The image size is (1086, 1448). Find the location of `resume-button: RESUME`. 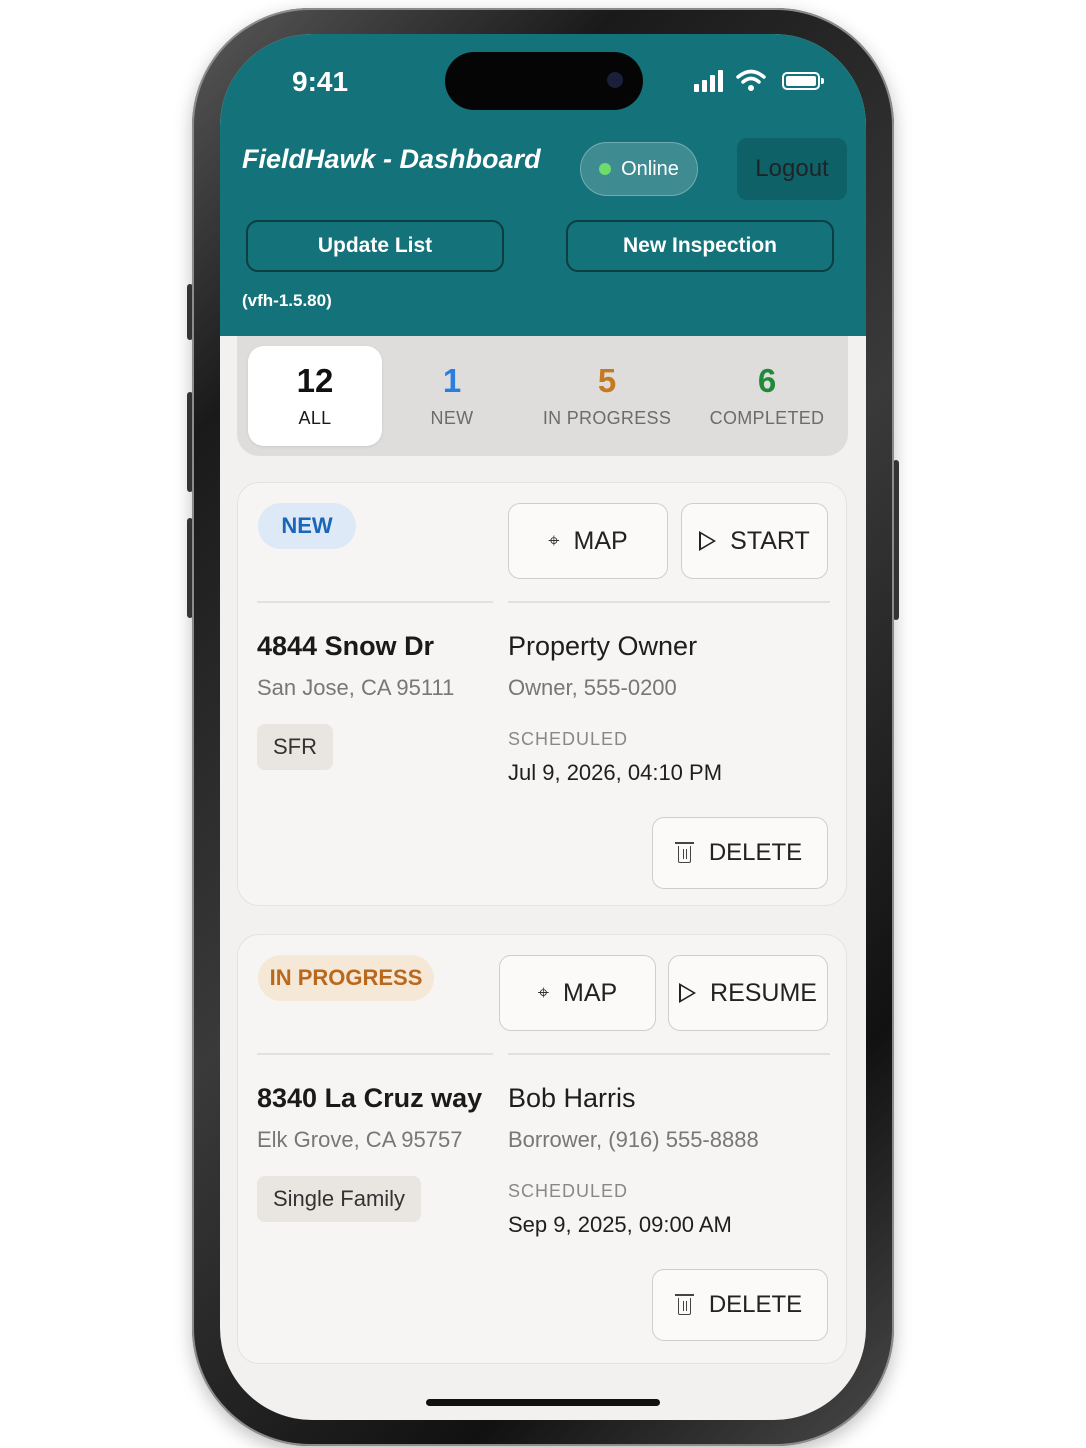

resume-button: RESUME is located at coordinates (748, 993).